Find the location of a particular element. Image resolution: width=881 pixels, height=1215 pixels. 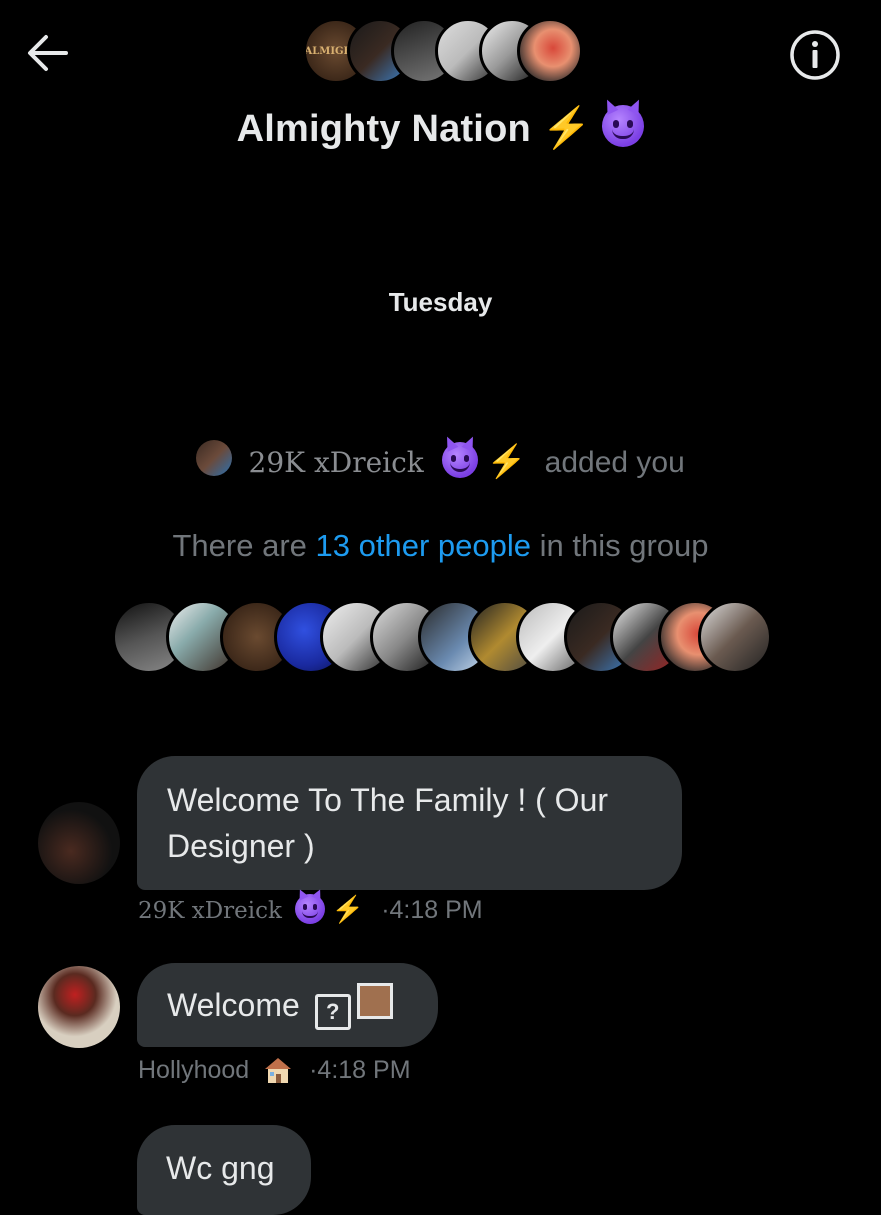

message-text: Wc gng is located at coordinates (220, 1168).